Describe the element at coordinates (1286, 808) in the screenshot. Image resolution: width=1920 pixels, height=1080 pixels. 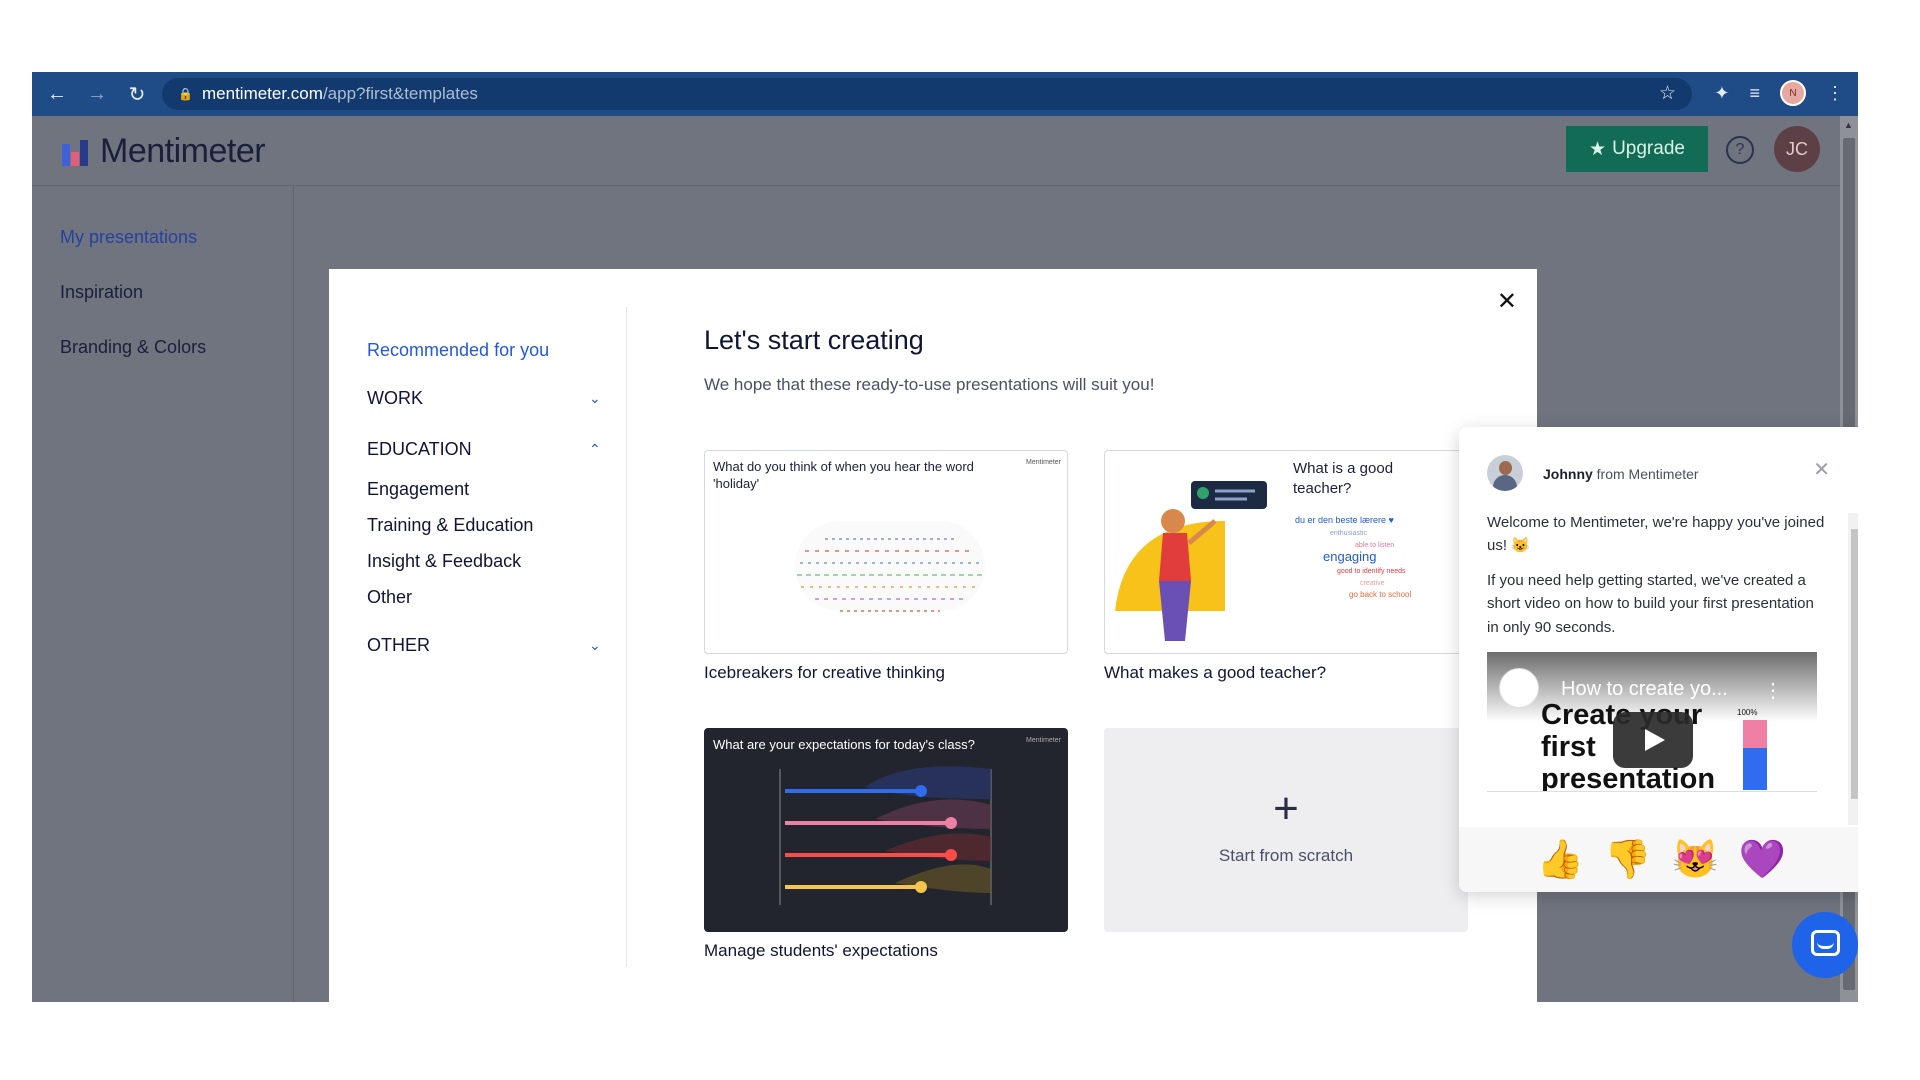
I see `plus-icon: +` at that location.